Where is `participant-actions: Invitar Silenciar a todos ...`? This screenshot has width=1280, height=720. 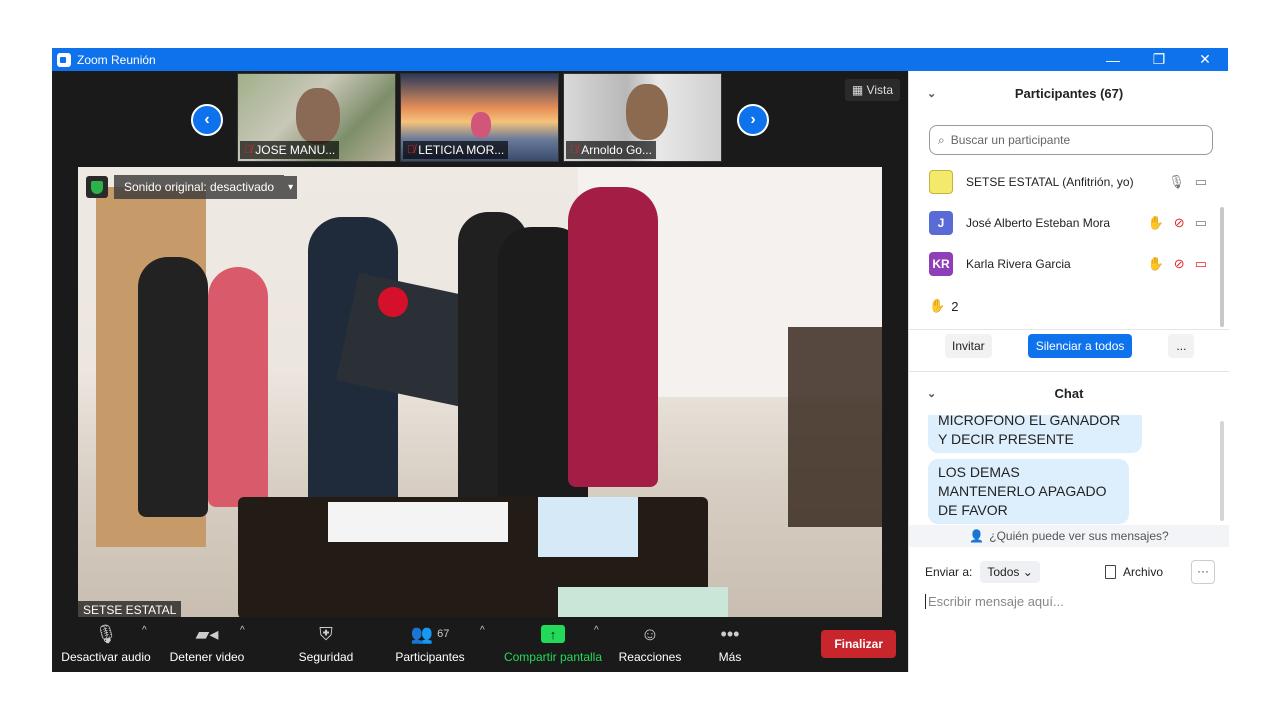
participant-actions: Invitar Silenciar a todos ... is located at coordinates (1070, 346).